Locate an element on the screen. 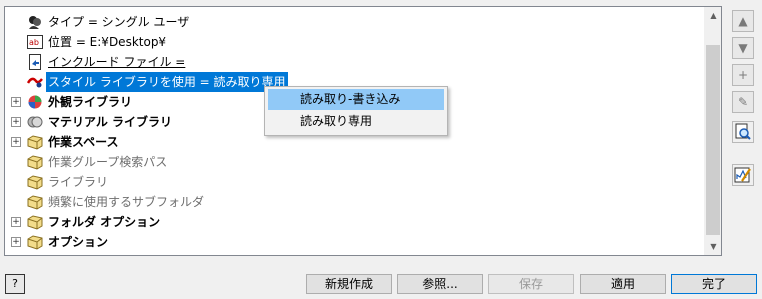 Image resolution: width=762 pixels, height=299 pixels. style-library-icon is located at coordinates (35, 82).